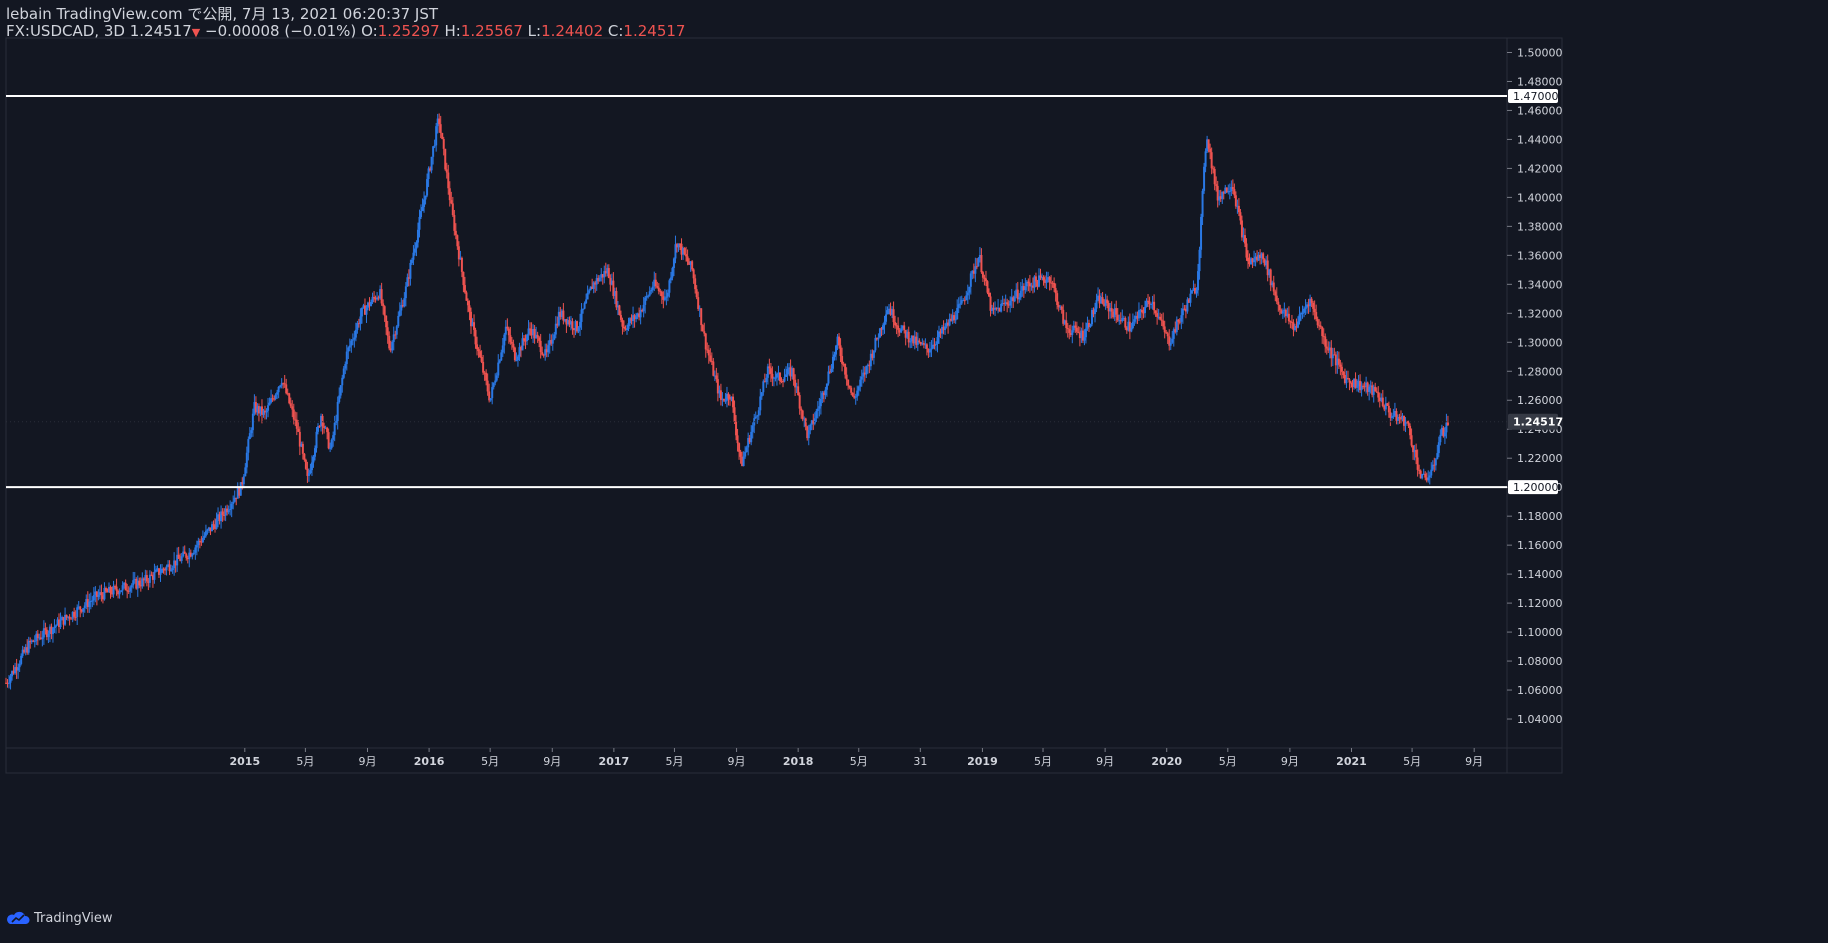  I want to click on tradingview-brand: TradingView, so click(59, 918).